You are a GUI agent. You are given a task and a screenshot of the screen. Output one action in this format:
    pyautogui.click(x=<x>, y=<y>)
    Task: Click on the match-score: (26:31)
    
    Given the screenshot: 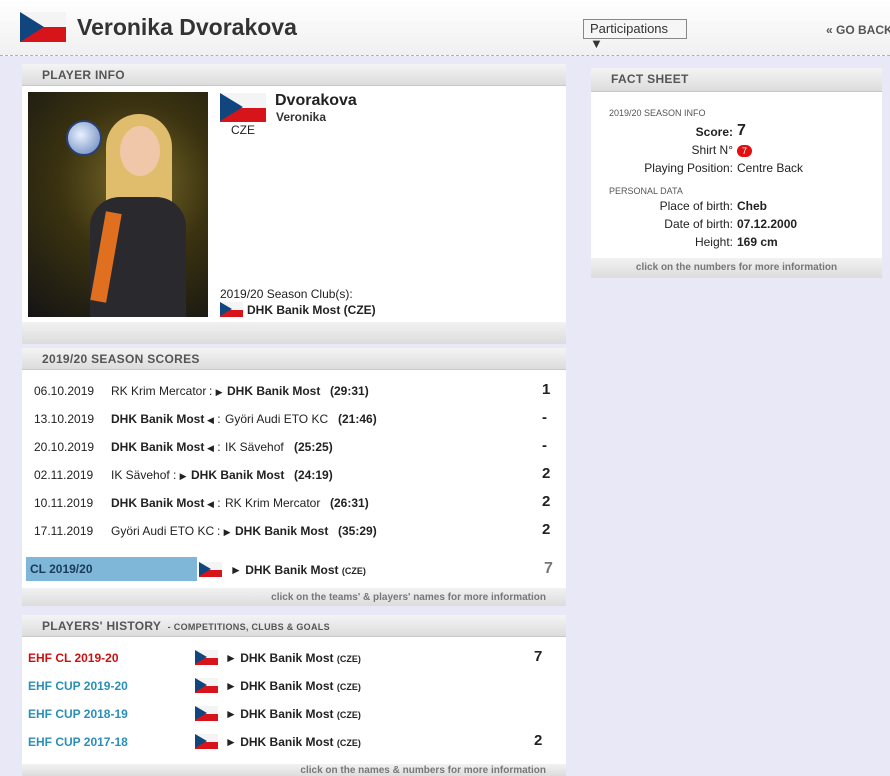 What is the action you would take?
    pyautogui.click(x=349, y=503)
    